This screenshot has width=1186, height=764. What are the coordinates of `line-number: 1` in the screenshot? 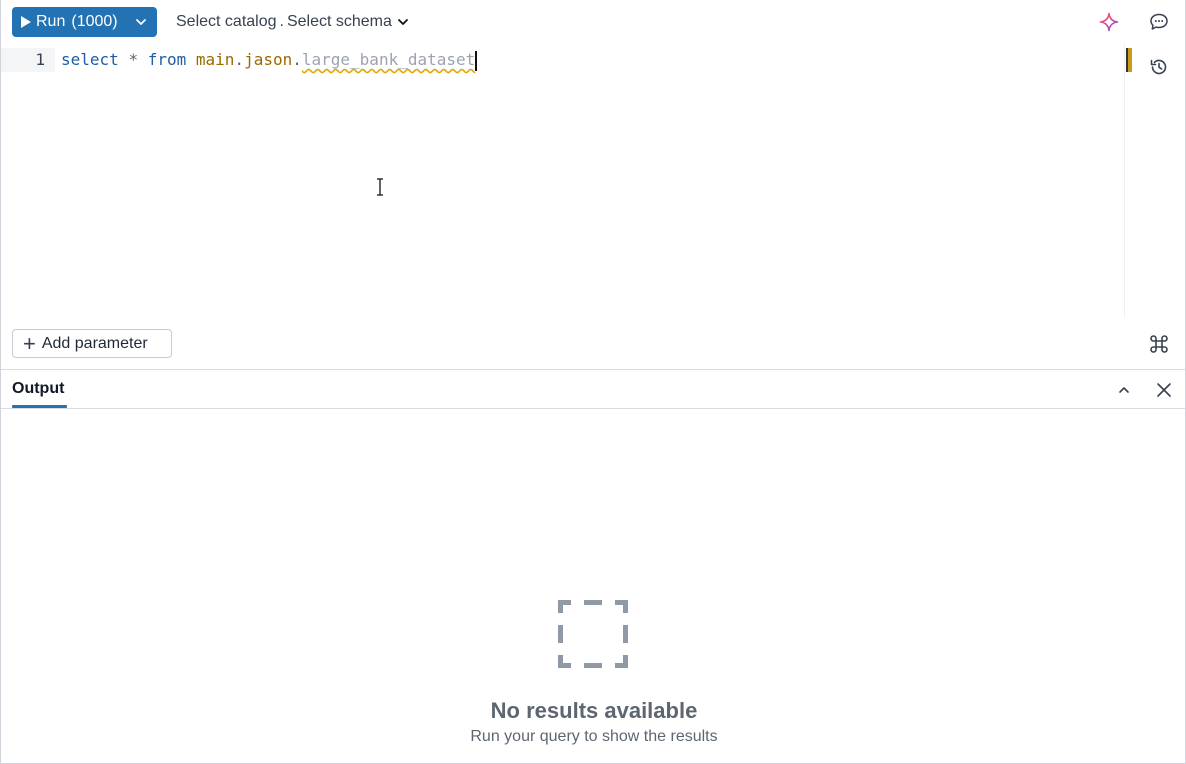 It's located at (40, 59).